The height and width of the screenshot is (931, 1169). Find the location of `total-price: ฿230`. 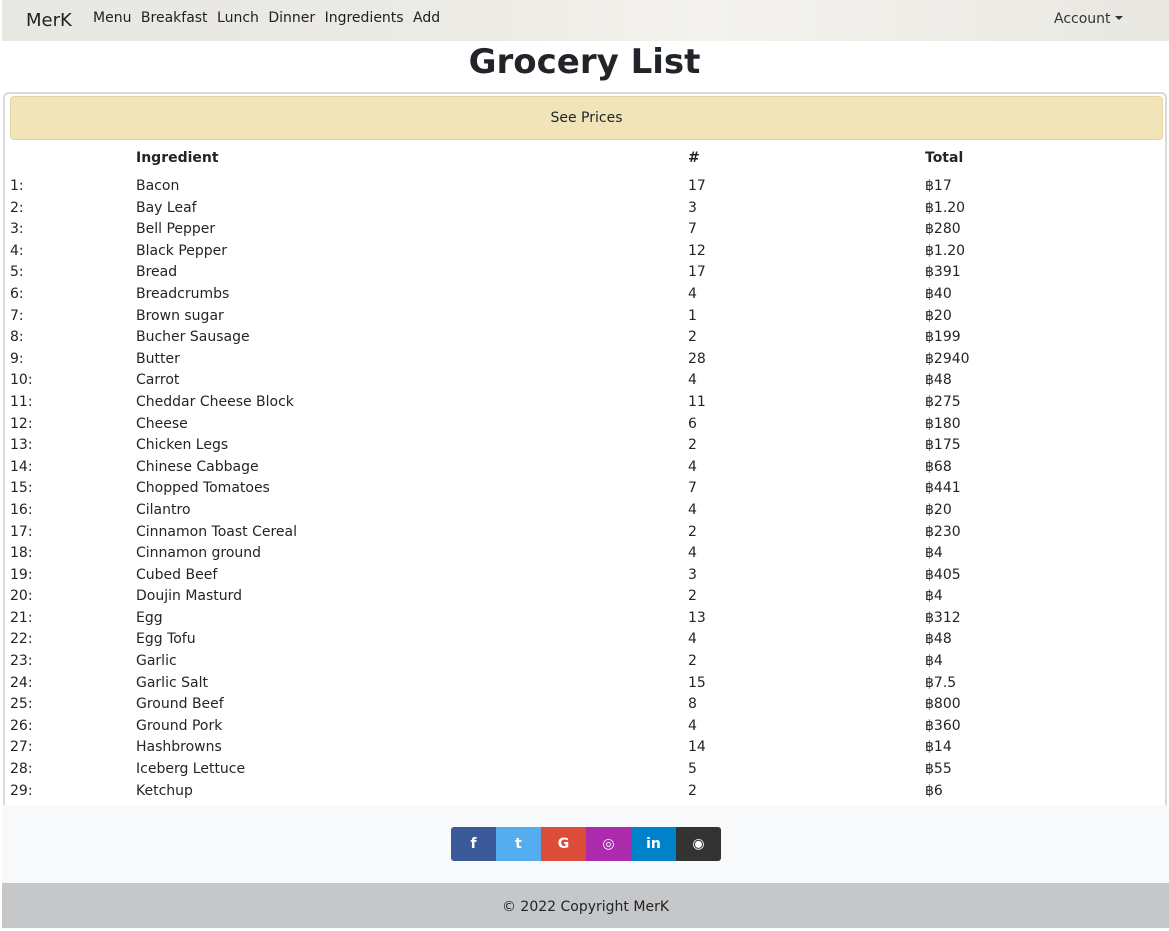

total-price: ฿230 is located at coordinates (943, 531).